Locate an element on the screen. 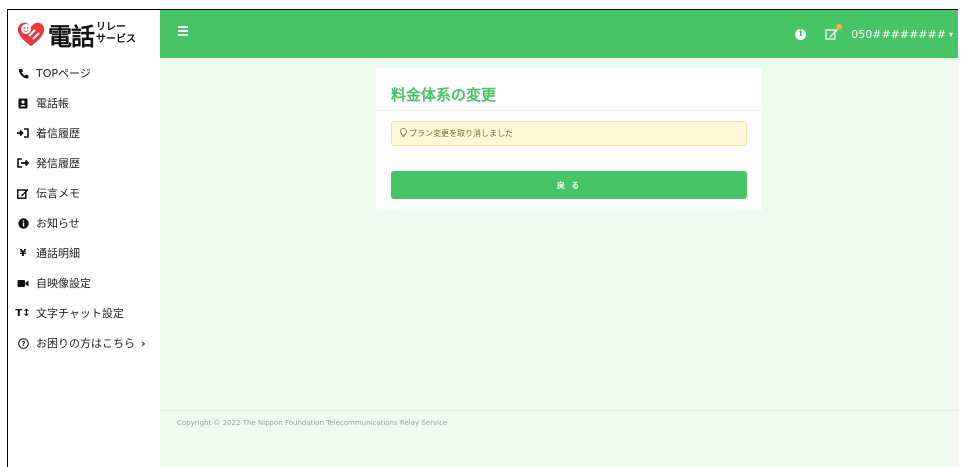 The height and width of the screenshot is (467, 965). outgoing-icon is located at coordinates (23, 163).